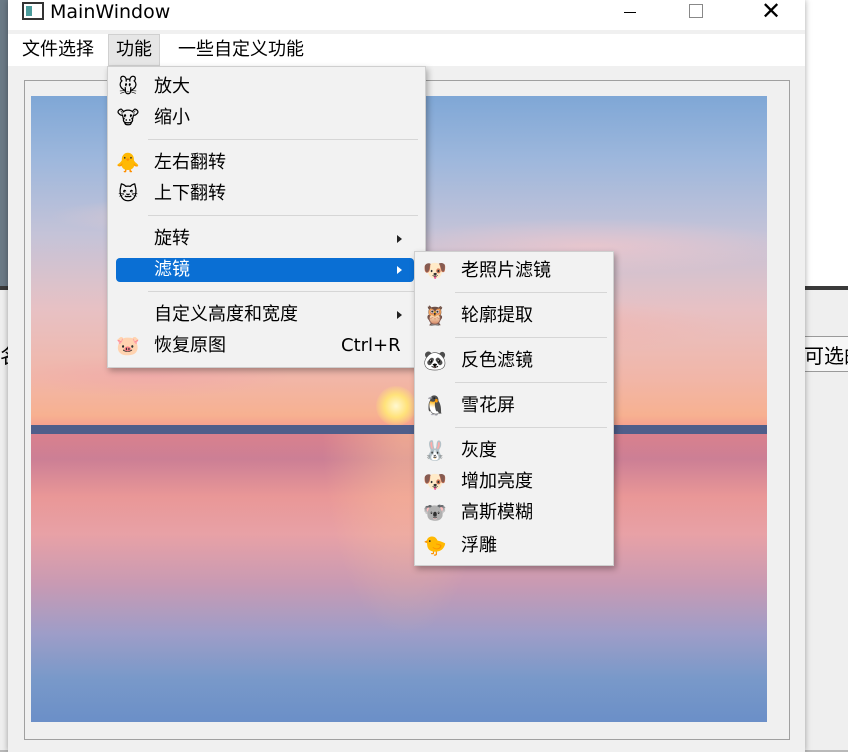 Image resolution: width=848 pixels, height=752 pixels. Describe the element at coordinates (226, 314) in the screenshot. I see `menu-item-label: 自定义高度和宽度` at that location.